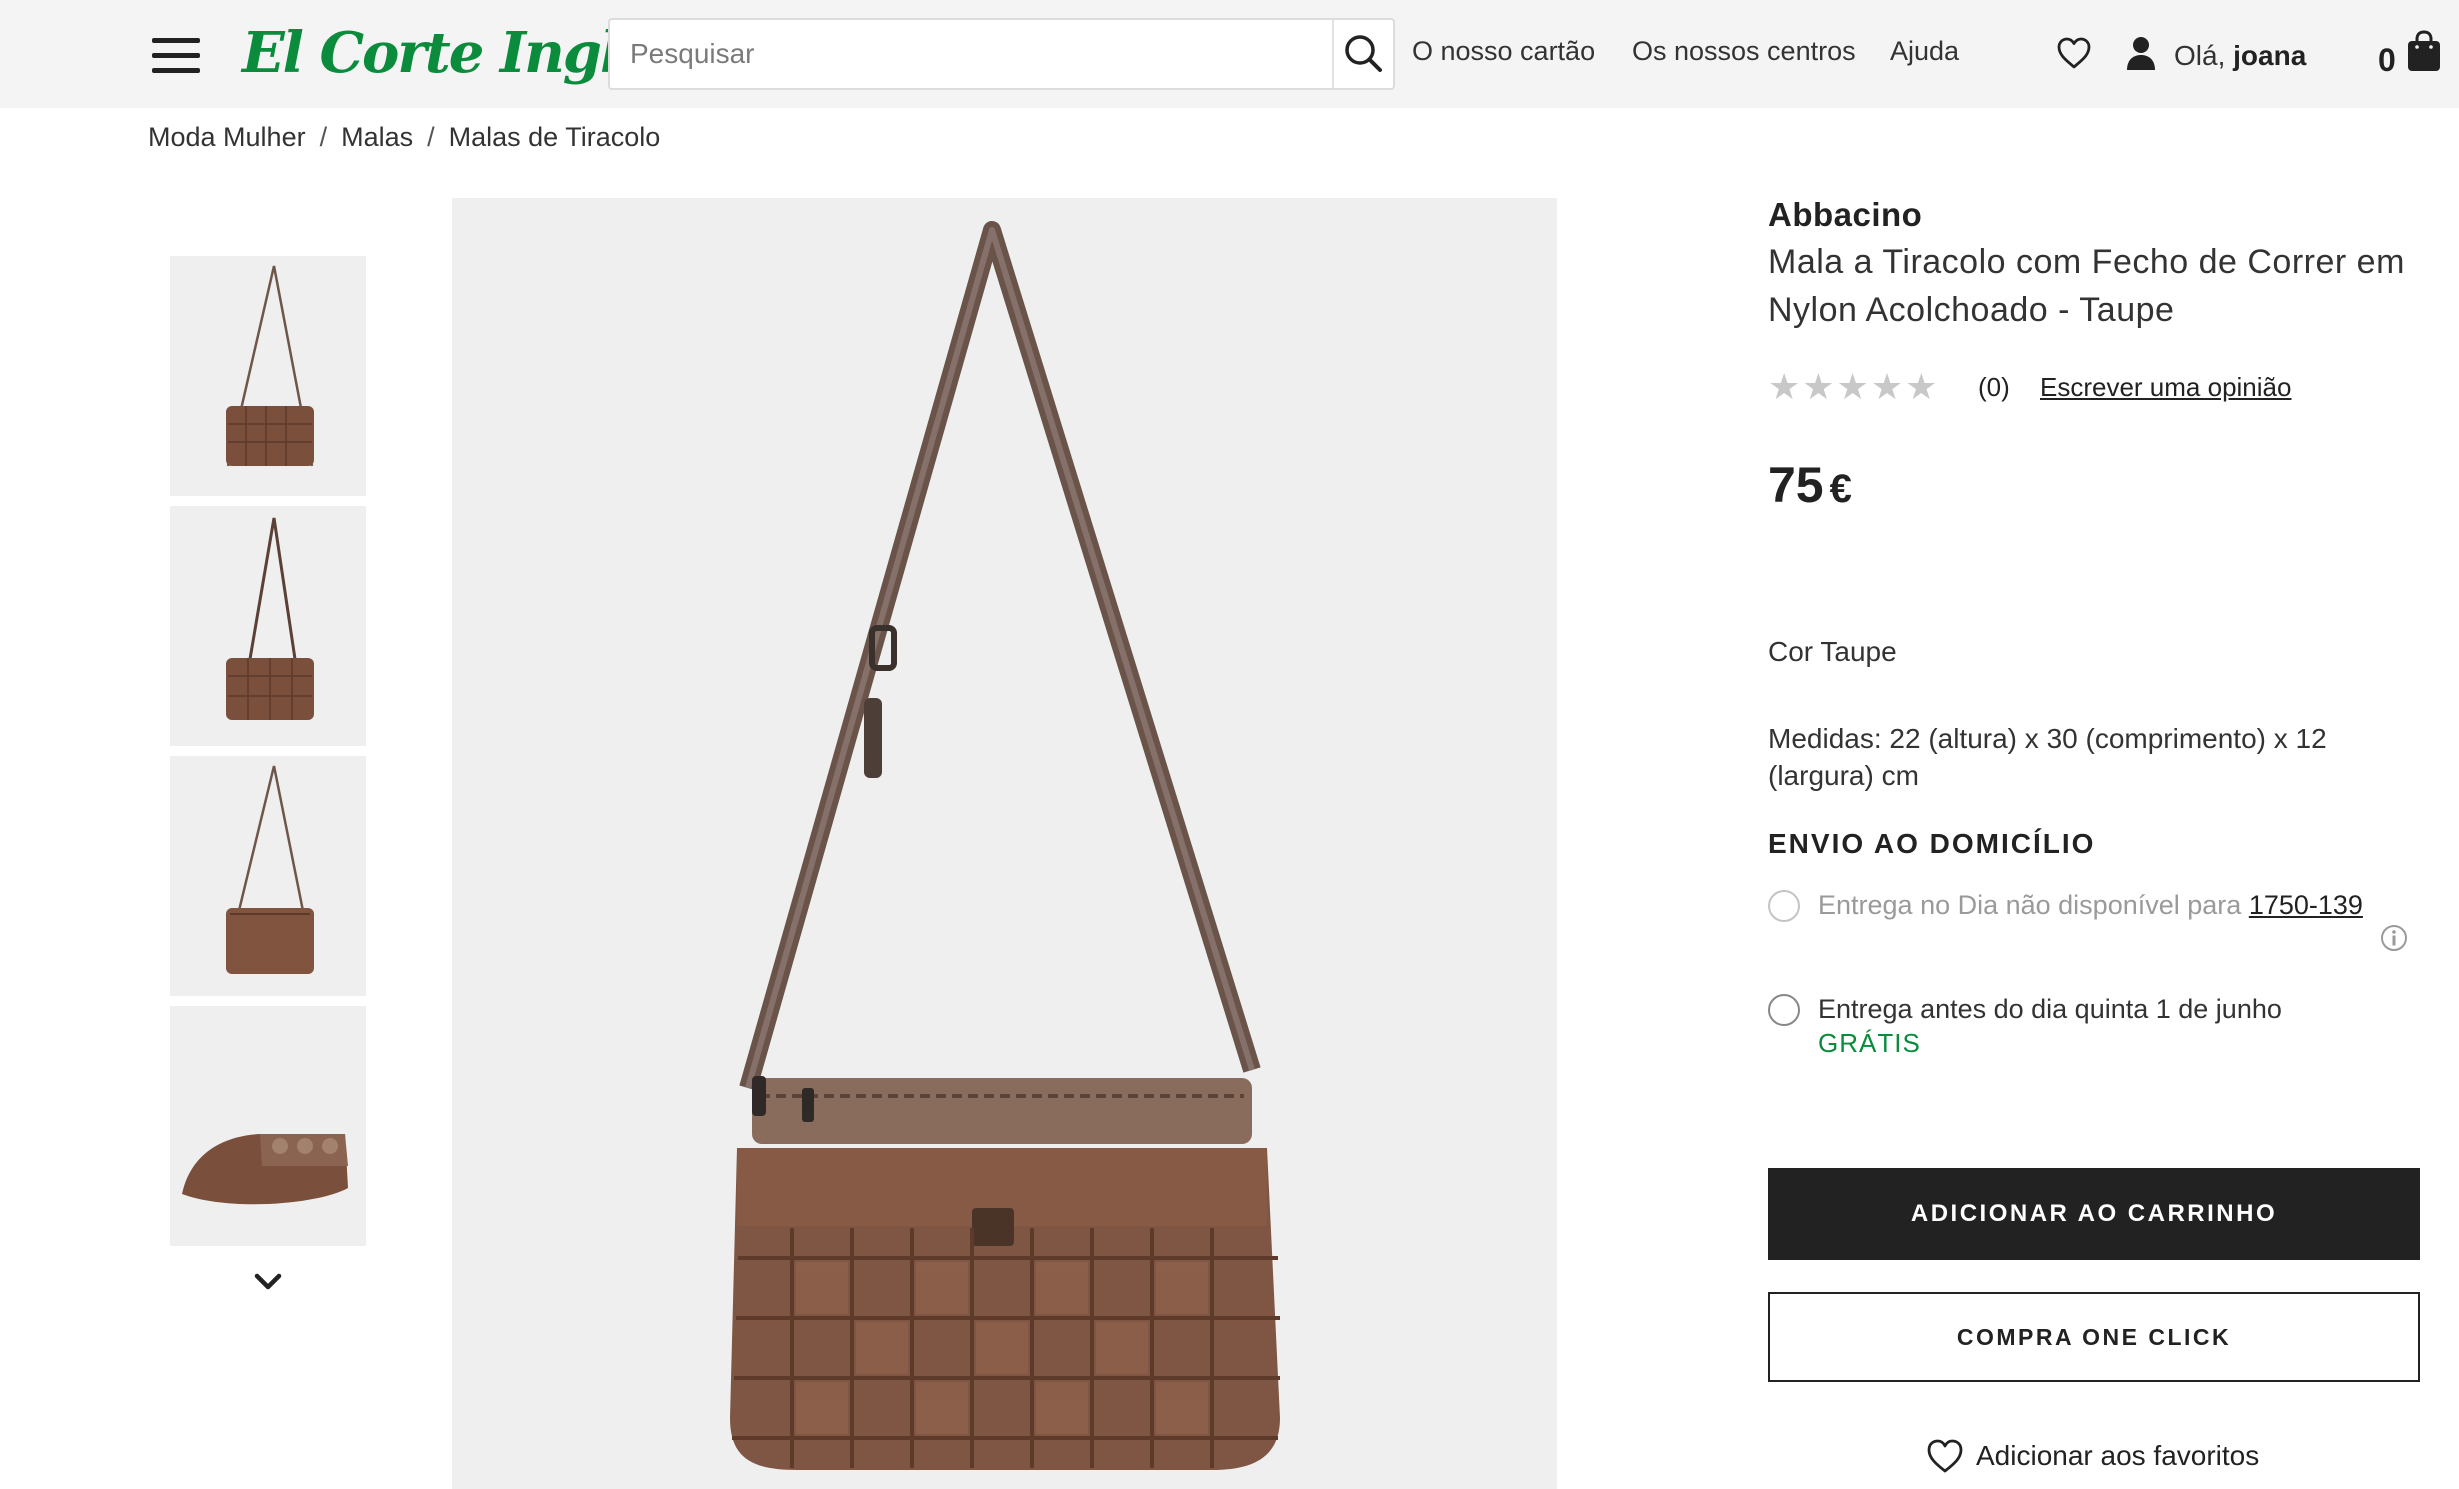  Describe the element at coordinates (2270, 55) in the screenshot. I see `user-name: joana` at that location.